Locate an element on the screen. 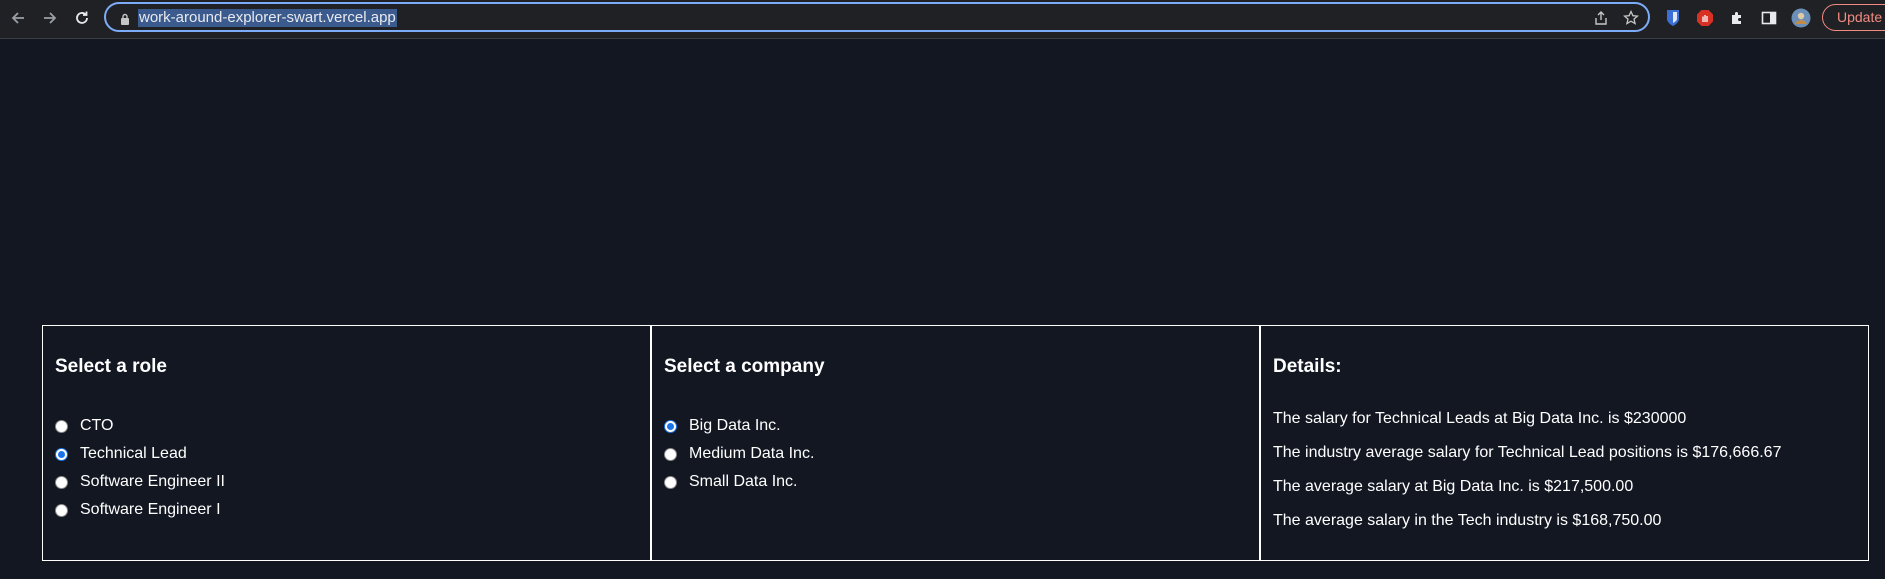 The image size is (1885, 579). company-option-medium-data: Medium Data Inc. is located at coordinates (739, 454).